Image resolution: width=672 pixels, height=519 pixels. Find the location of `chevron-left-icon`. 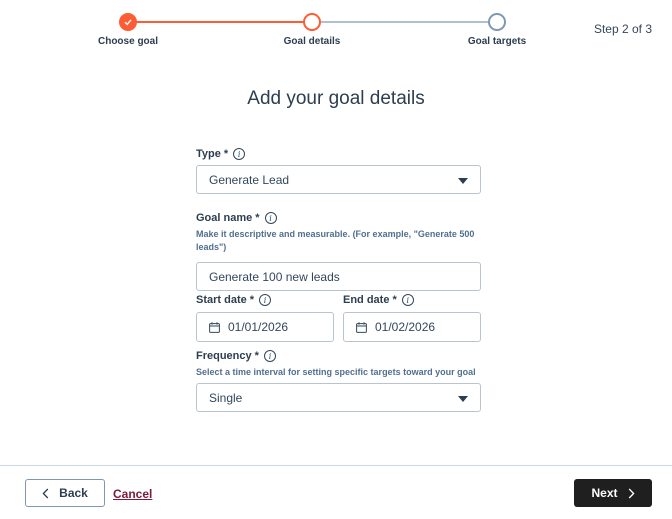

chevron-left-icon is located at coordinates (45, 493).